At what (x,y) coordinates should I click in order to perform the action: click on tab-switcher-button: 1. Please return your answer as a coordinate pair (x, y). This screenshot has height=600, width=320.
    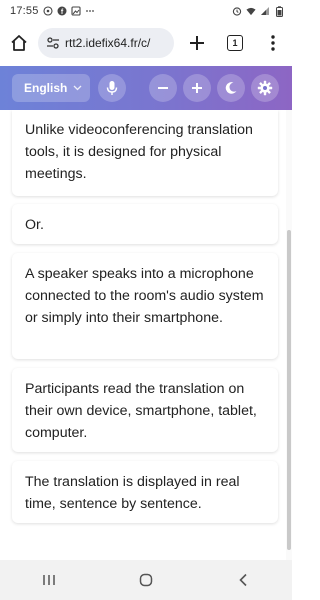
    Looking at the image, I should click on (235, 43).